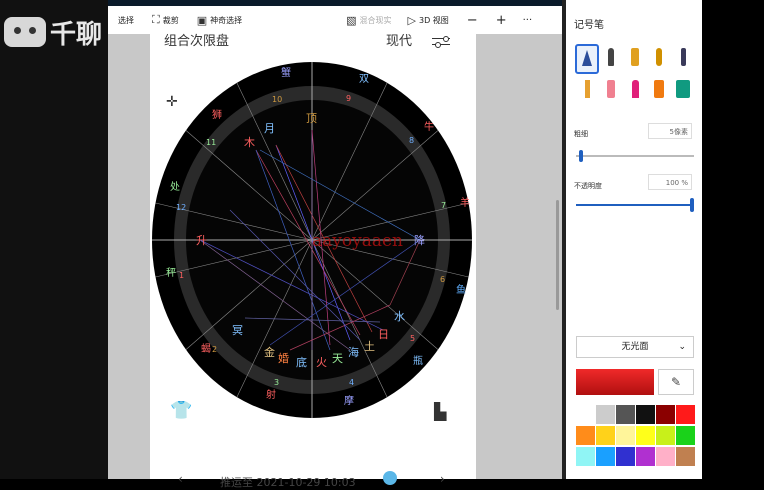  I want to click on finish-dropdown: 无光面 ⌄, so click(635, 347).